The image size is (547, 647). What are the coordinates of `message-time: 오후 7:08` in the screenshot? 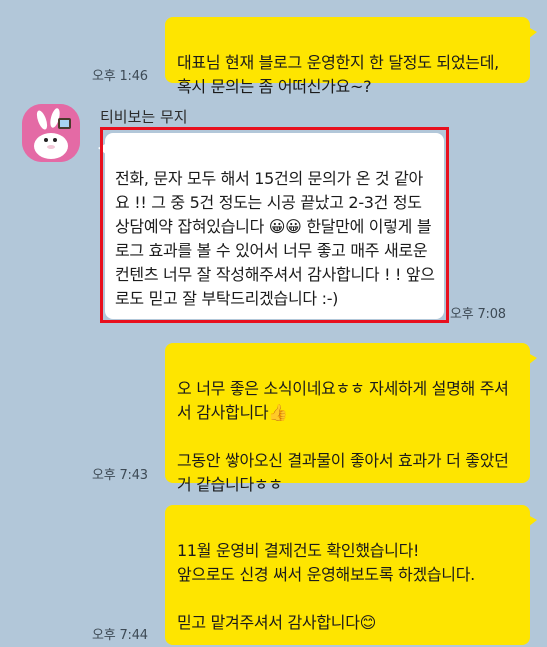 It's located at (478, 314).